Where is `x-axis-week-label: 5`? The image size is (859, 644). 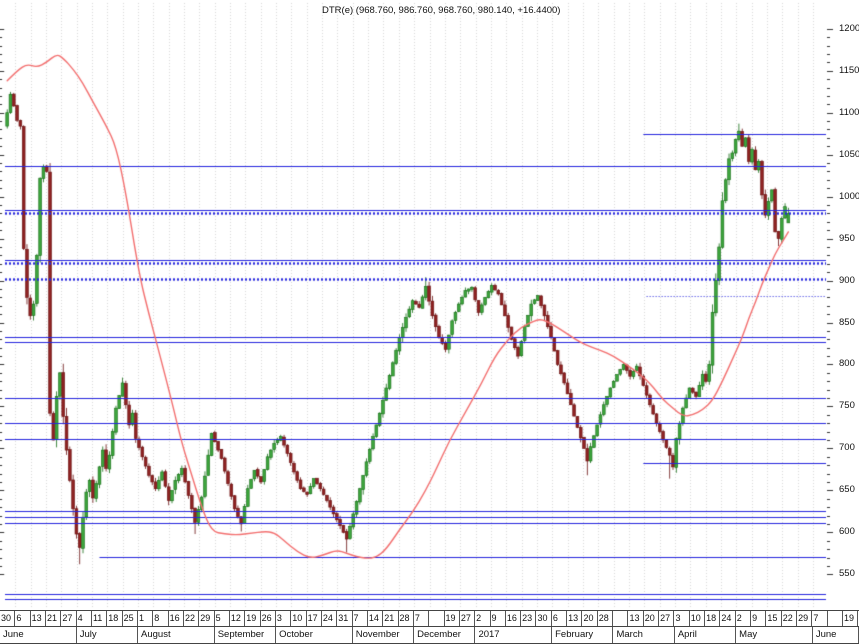
x-axis-week-label: 5 is located at coordinates (222, 618).